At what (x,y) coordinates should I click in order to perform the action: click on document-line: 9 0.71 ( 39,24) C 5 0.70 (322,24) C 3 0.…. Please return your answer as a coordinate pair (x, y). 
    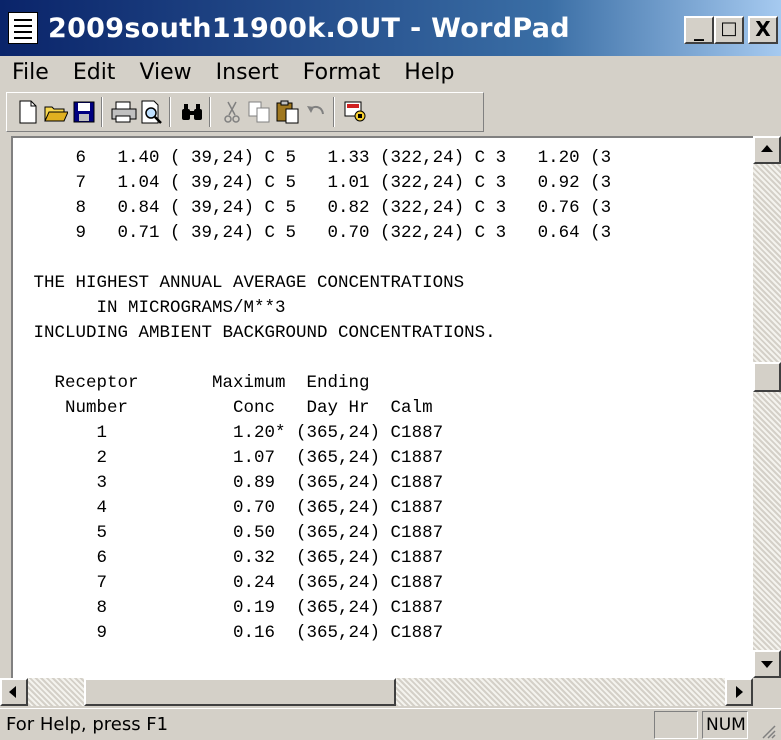
    Looking at the image, I should click on (317, 233).